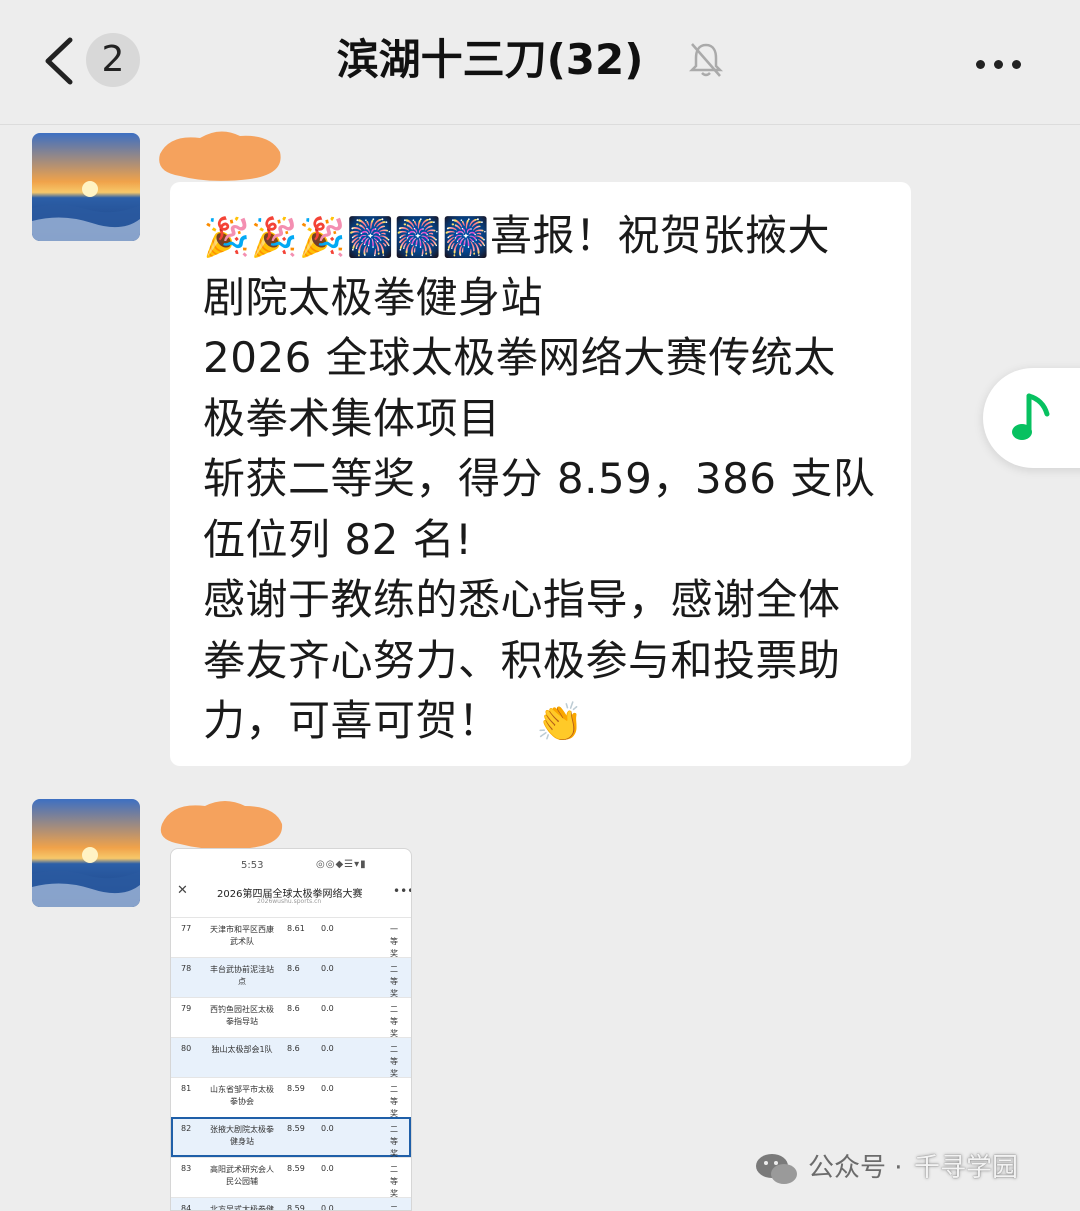 The image size is (1080, 1211). Describe the element at coordinates (113, 60) in the screenshot. I see `unread-count-badge: 2` at that location.